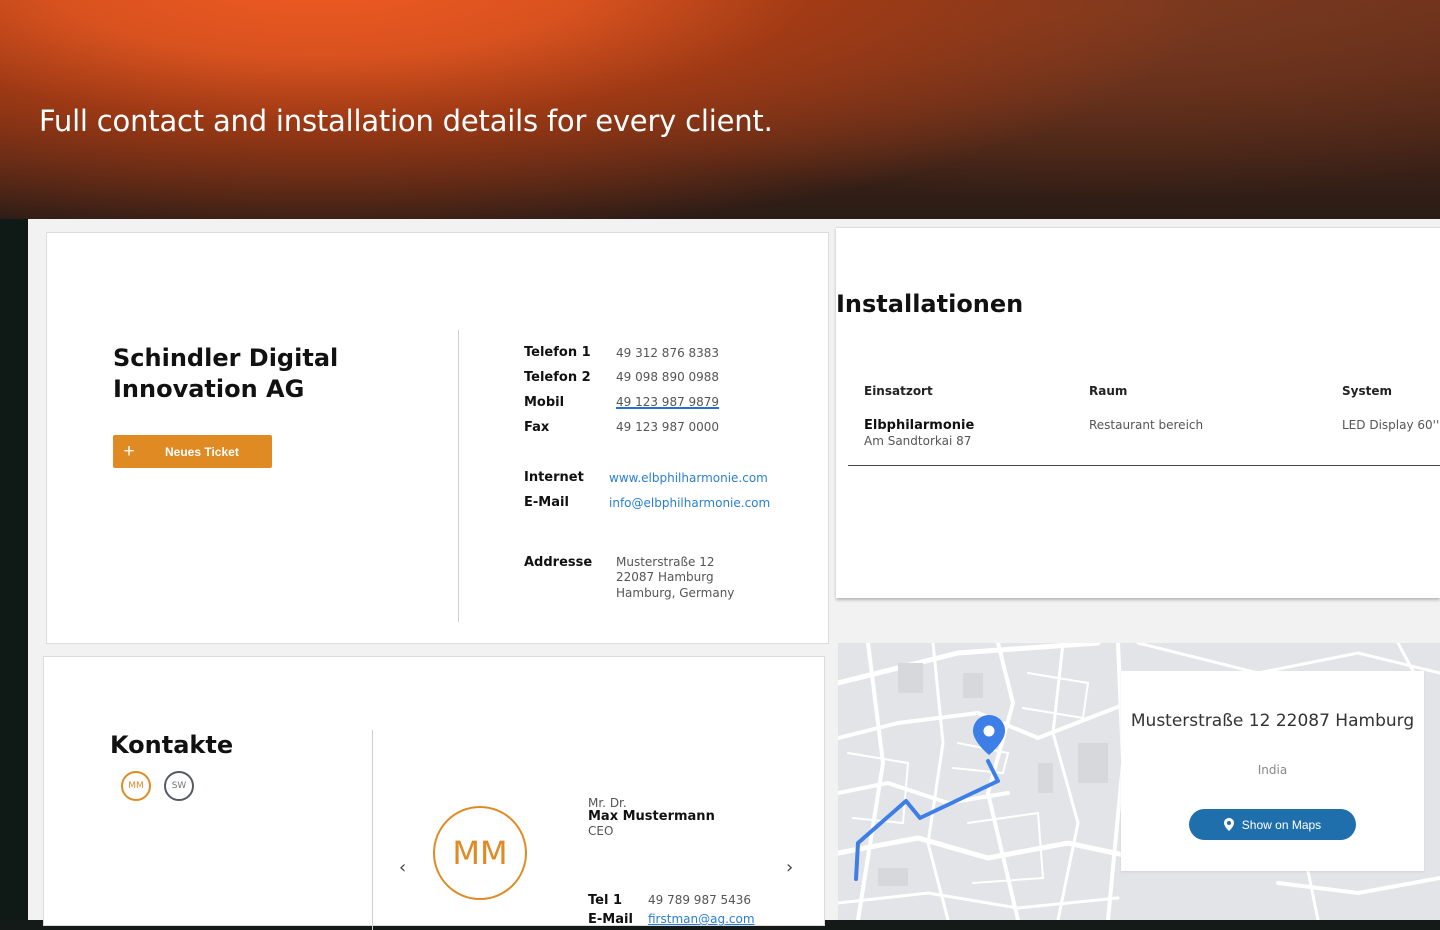 The width and height of the screenshot is (1440, 930). I want to click on chevron-left-icon: ‹, so click(402, 867).